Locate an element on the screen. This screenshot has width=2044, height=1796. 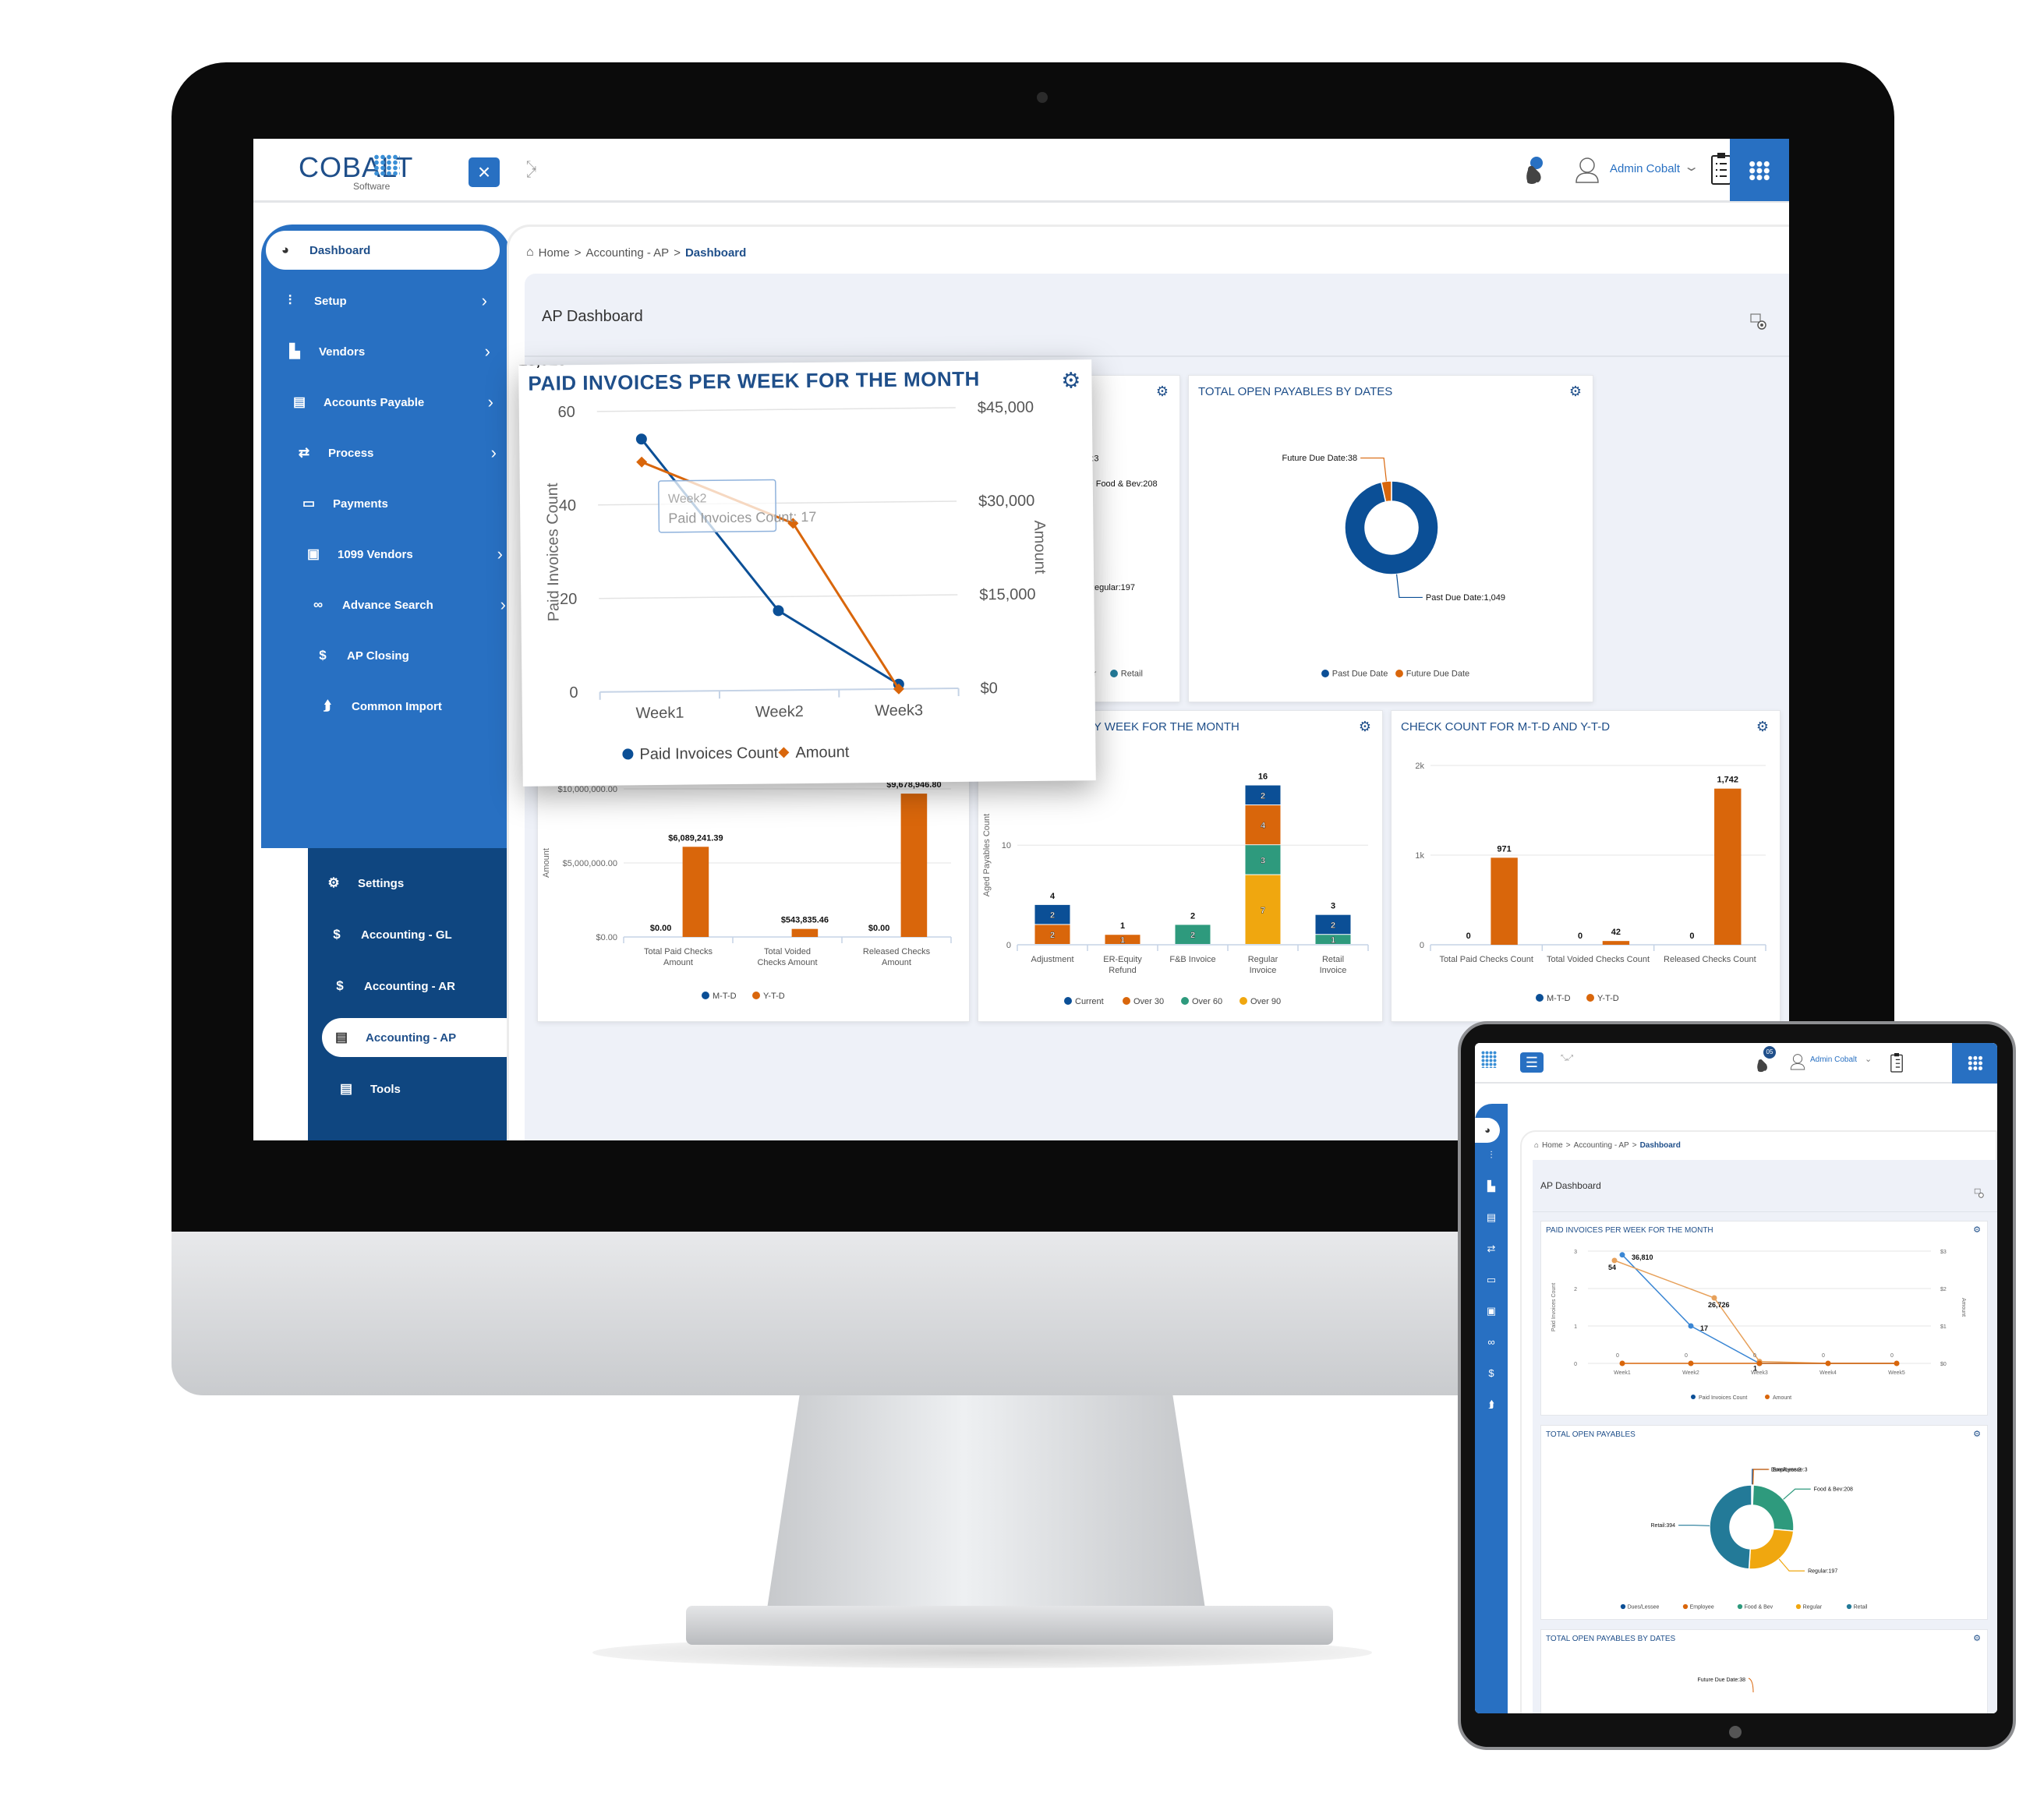
total-label: 4 is located at coordinates (1053, 897).